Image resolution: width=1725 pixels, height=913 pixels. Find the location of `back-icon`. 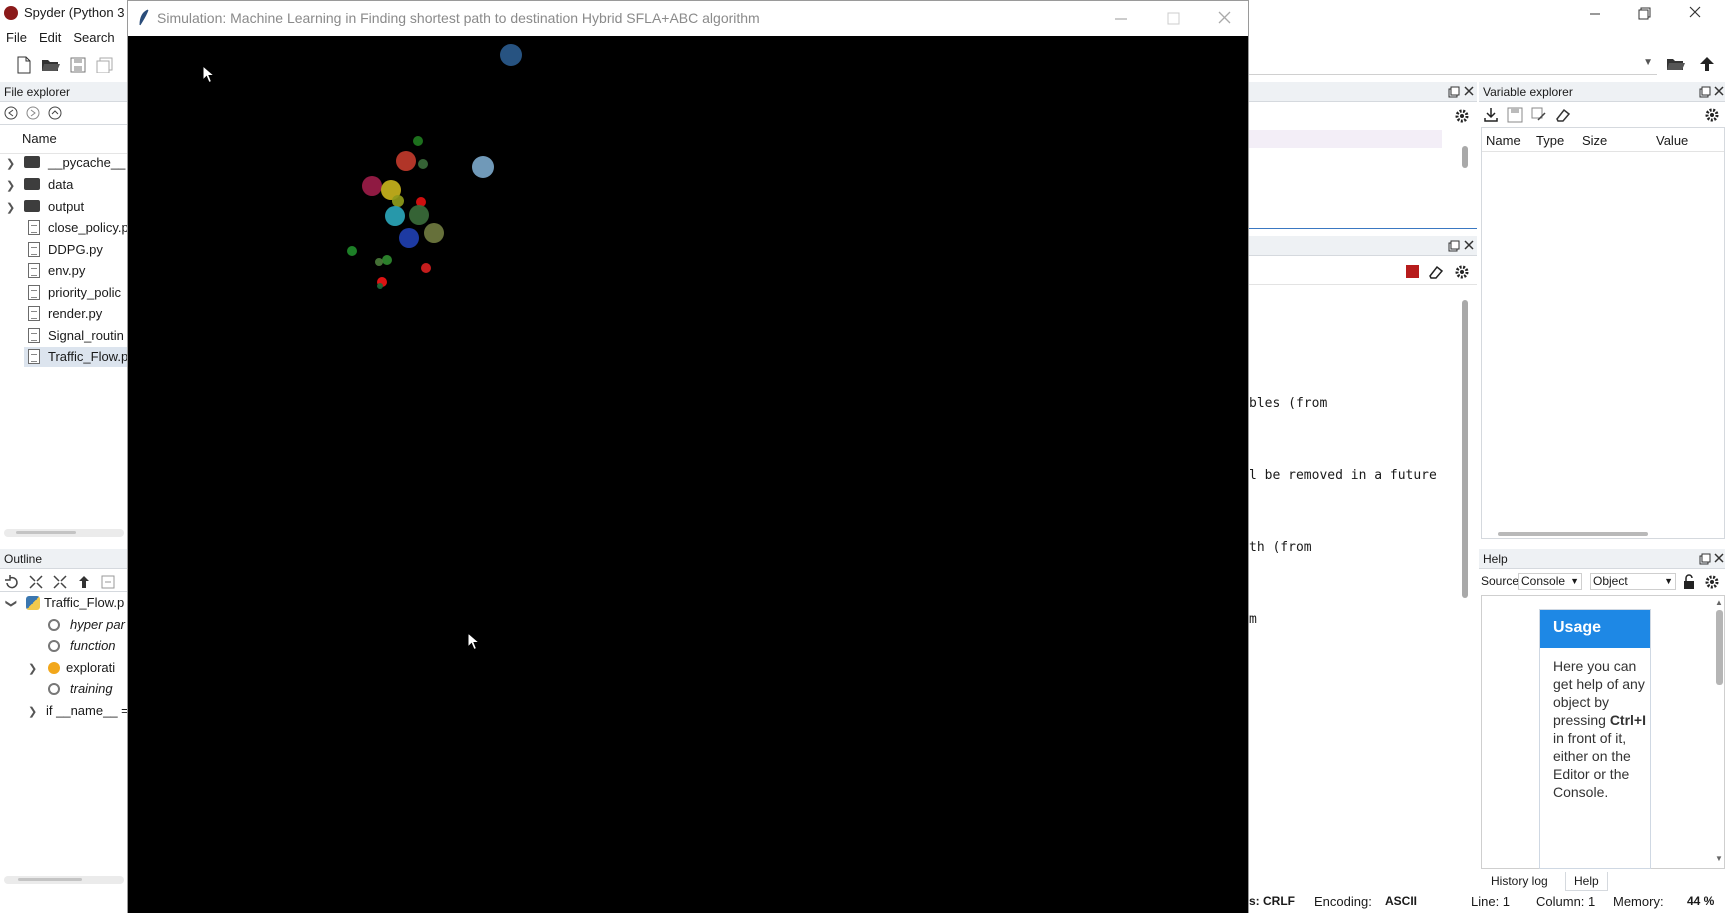

back-icon is located at coordinates (11, 113).